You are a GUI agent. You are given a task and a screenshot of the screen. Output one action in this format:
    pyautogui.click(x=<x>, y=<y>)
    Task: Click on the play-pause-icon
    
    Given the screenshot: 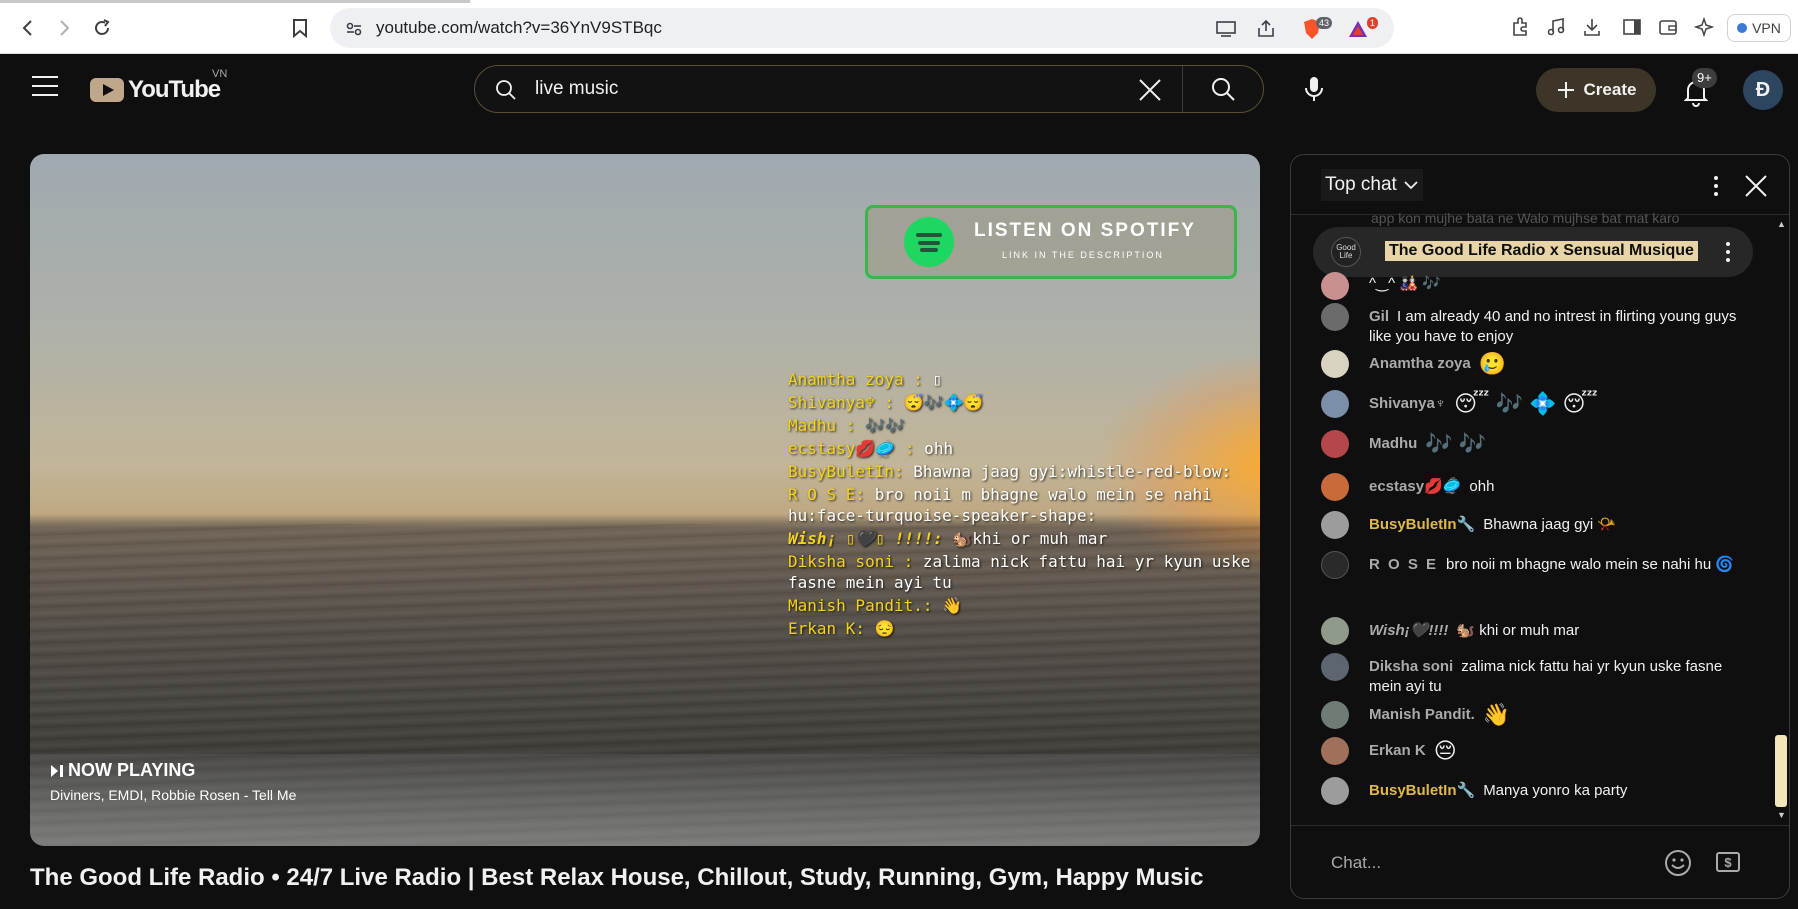 What is the action you would take?
    pyautogui.click(x=57, y=770)
    